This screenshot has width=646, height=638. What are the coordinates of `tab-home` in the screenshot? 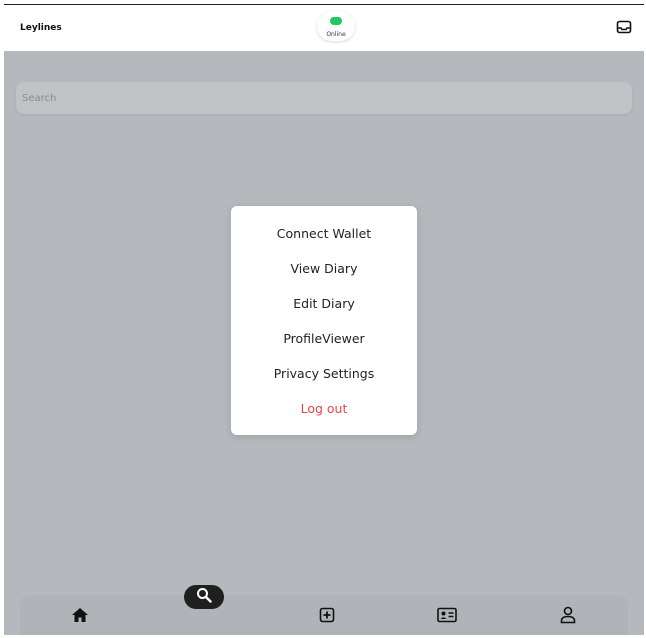 It's located at (80, 615).